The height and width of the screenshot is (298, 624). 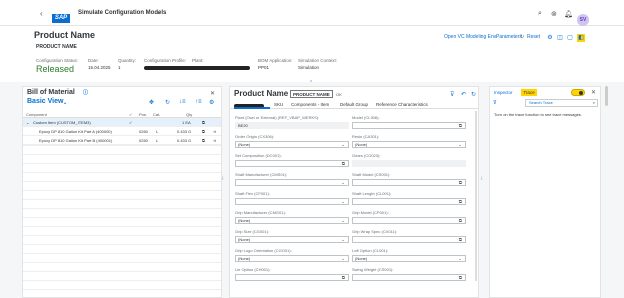 I want to click on collapse-icon: ↑≡, so click(x=198, y=102).